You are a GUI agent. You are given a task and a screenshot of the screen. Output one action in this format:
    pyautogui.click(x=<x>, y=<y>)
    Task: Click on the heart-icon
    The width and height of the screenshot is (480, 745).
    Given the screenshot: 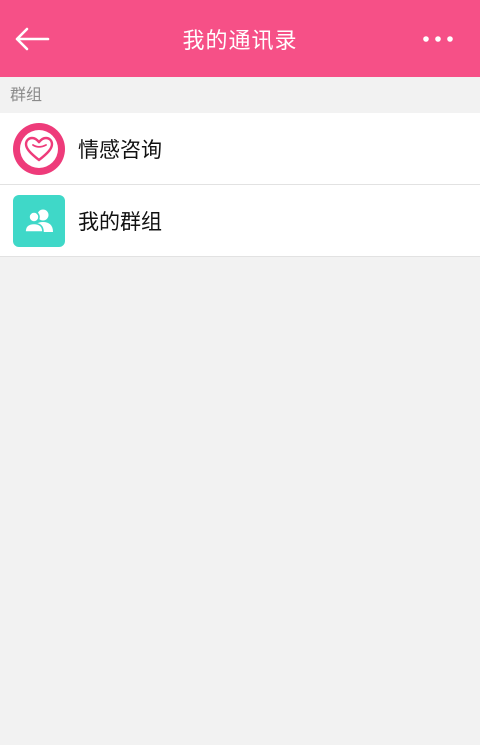 What is the action you would take?
    pyautogui.click(x=39, y=148)
    